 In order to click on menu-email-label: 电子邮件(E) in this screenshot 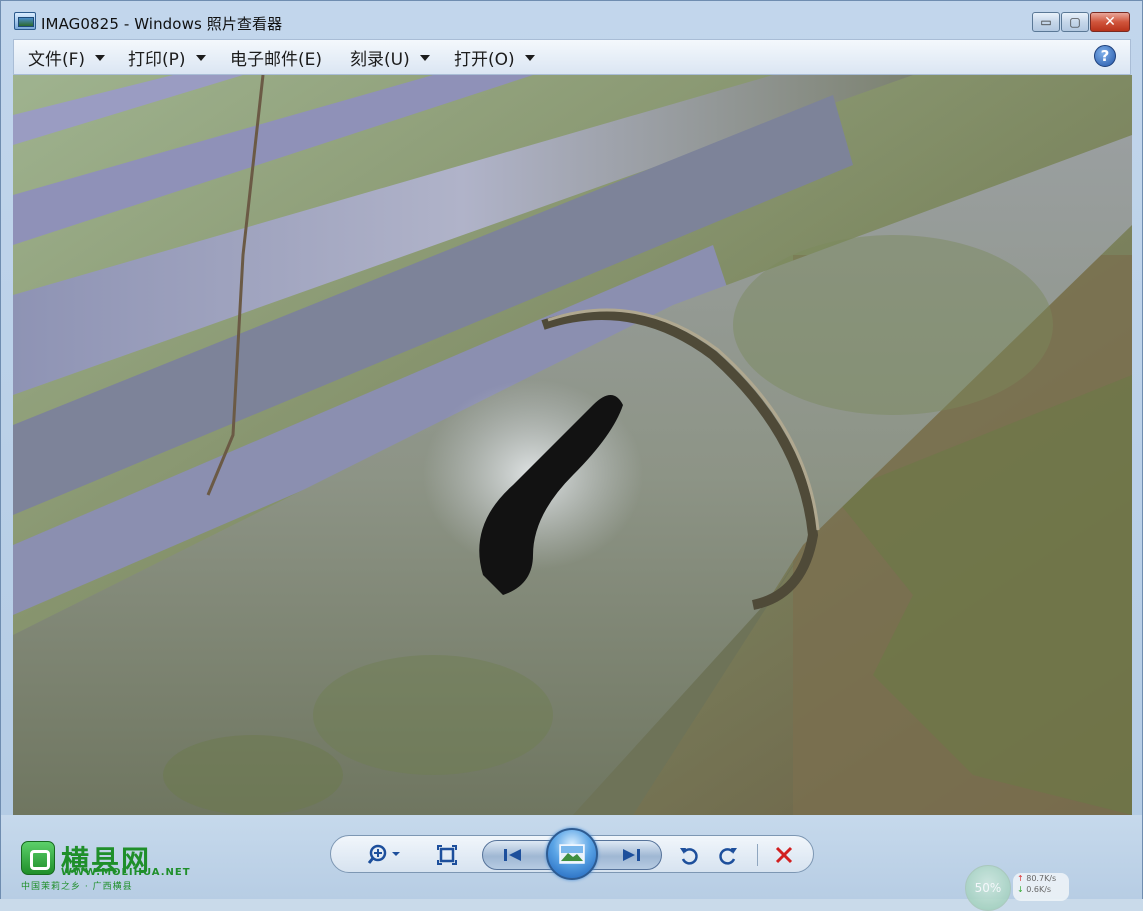, I will do `click(276, 59)`.